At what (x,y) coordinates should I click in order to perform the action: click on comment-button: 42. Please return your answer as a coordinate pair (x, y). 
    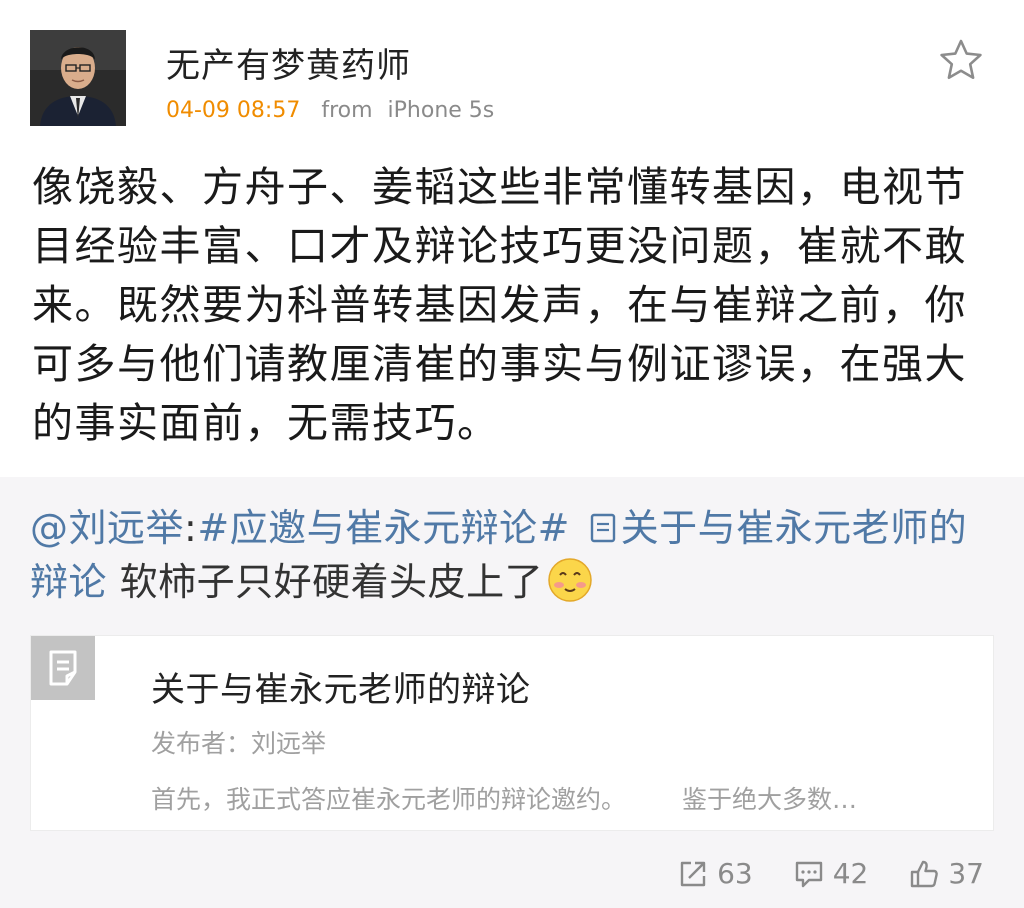
    Looking at the image, I should click on (831, 873).